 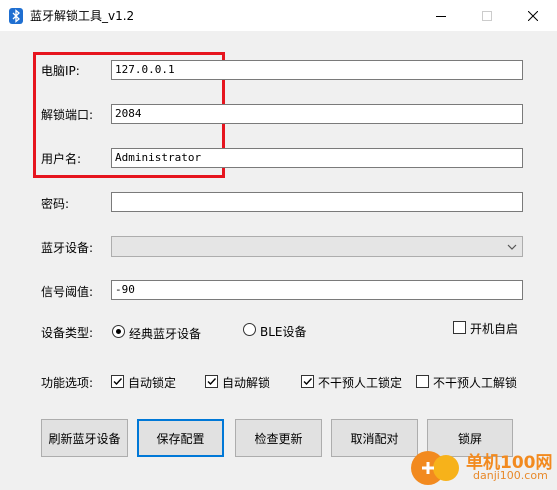 I want to click on refresh-devices-button: 刷新蓝牙设备, so click(x=84, y=438).